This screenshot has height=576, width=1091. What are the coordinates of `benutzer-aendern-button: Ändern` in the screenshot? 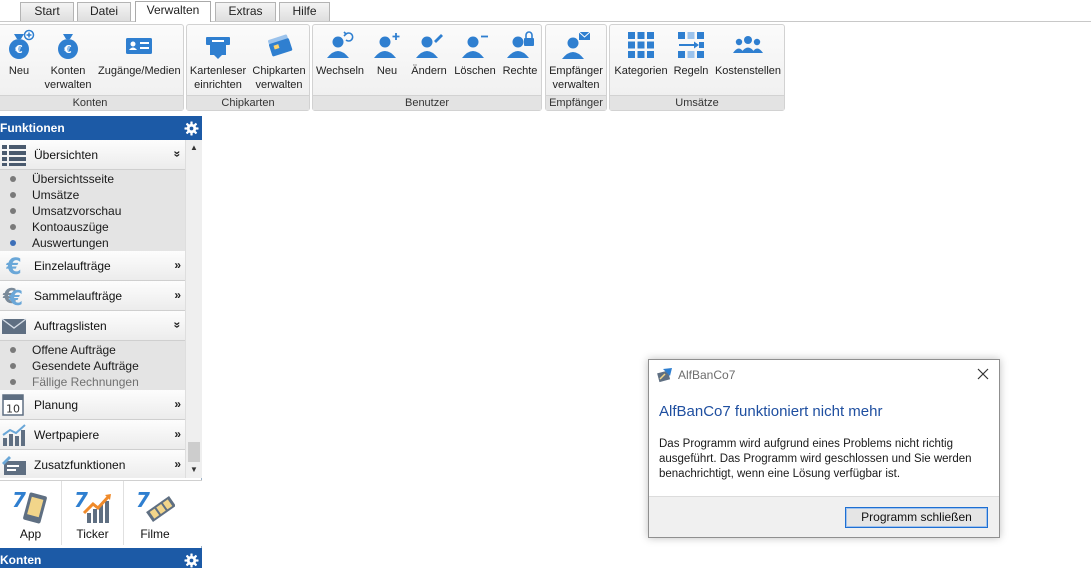 It's located at (429, 53).